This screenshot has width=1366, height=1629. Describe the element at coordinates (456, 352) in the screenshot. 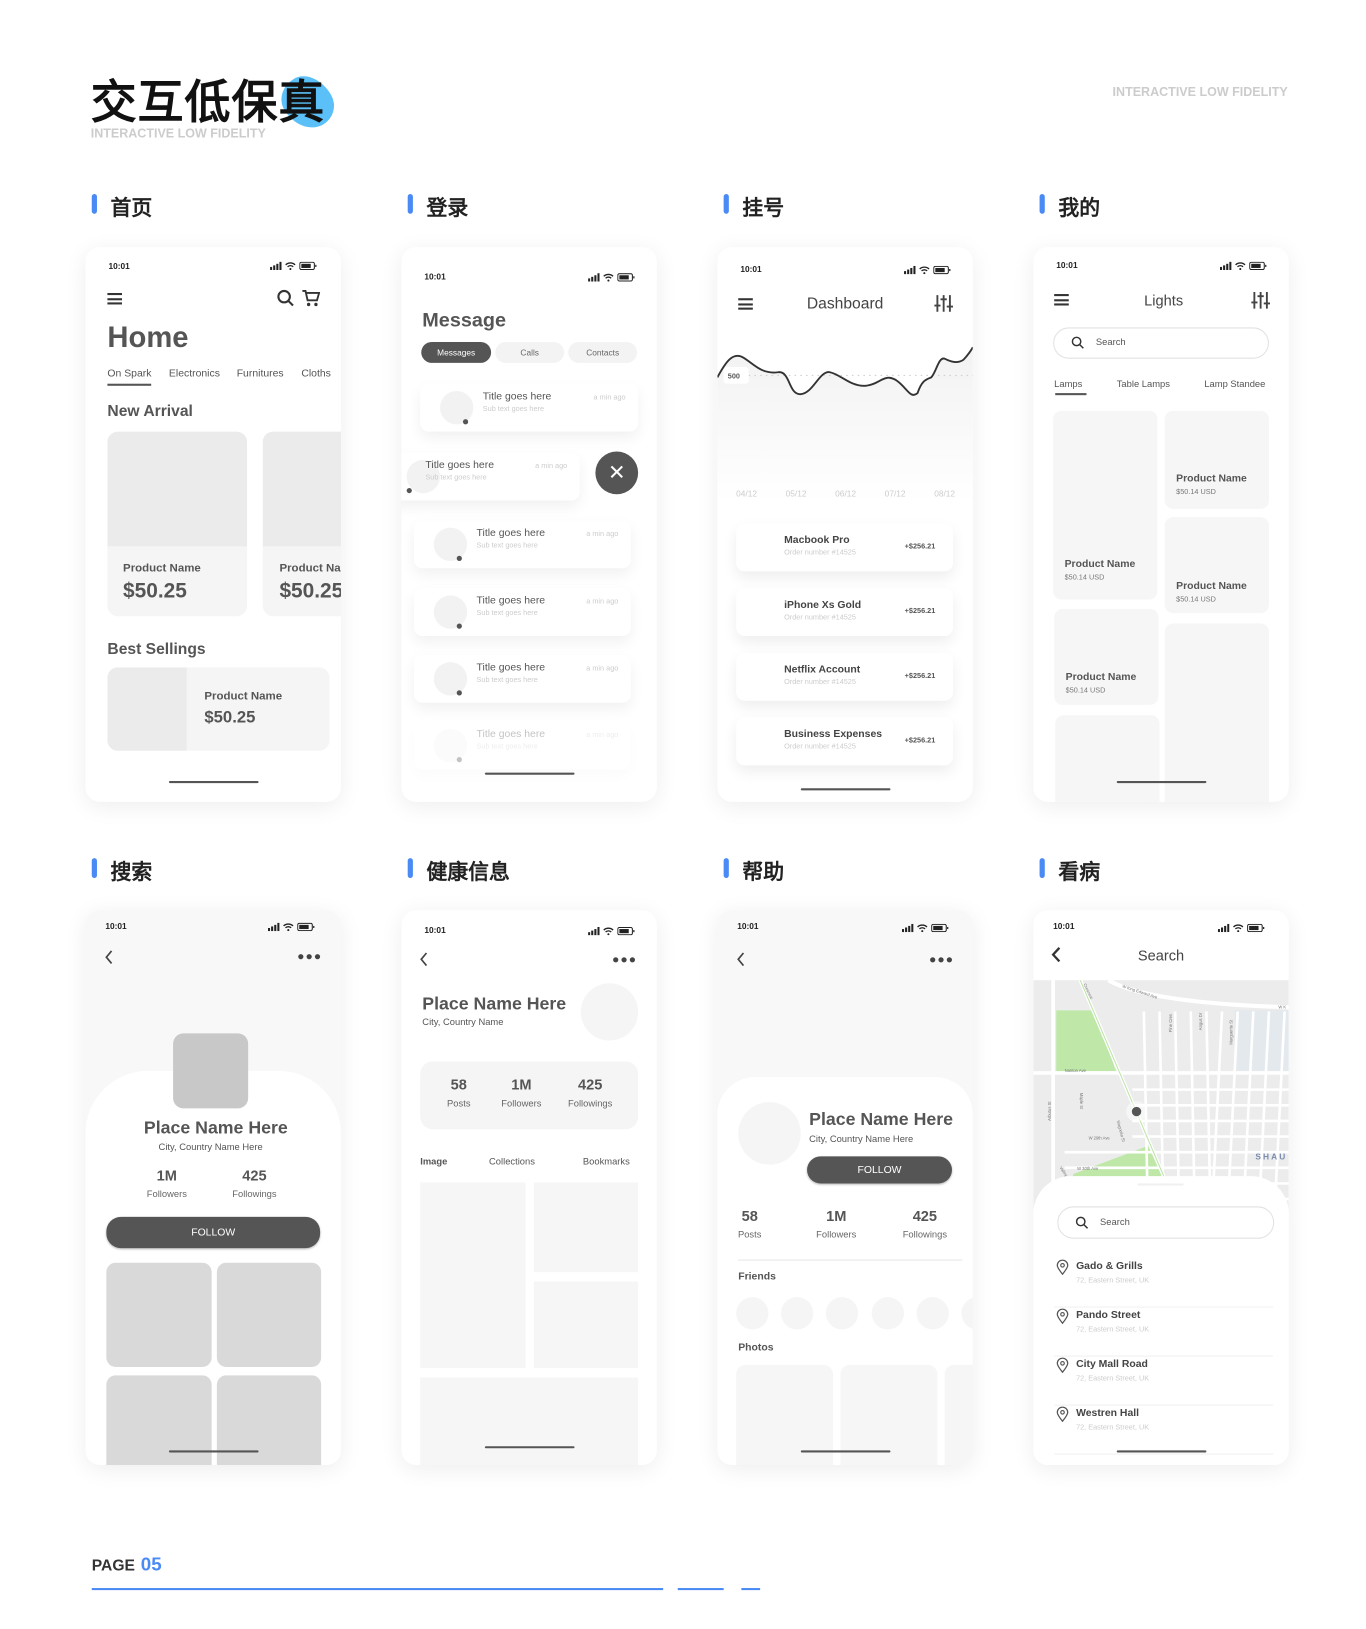

I see `tab-messages: Messages` at that location.